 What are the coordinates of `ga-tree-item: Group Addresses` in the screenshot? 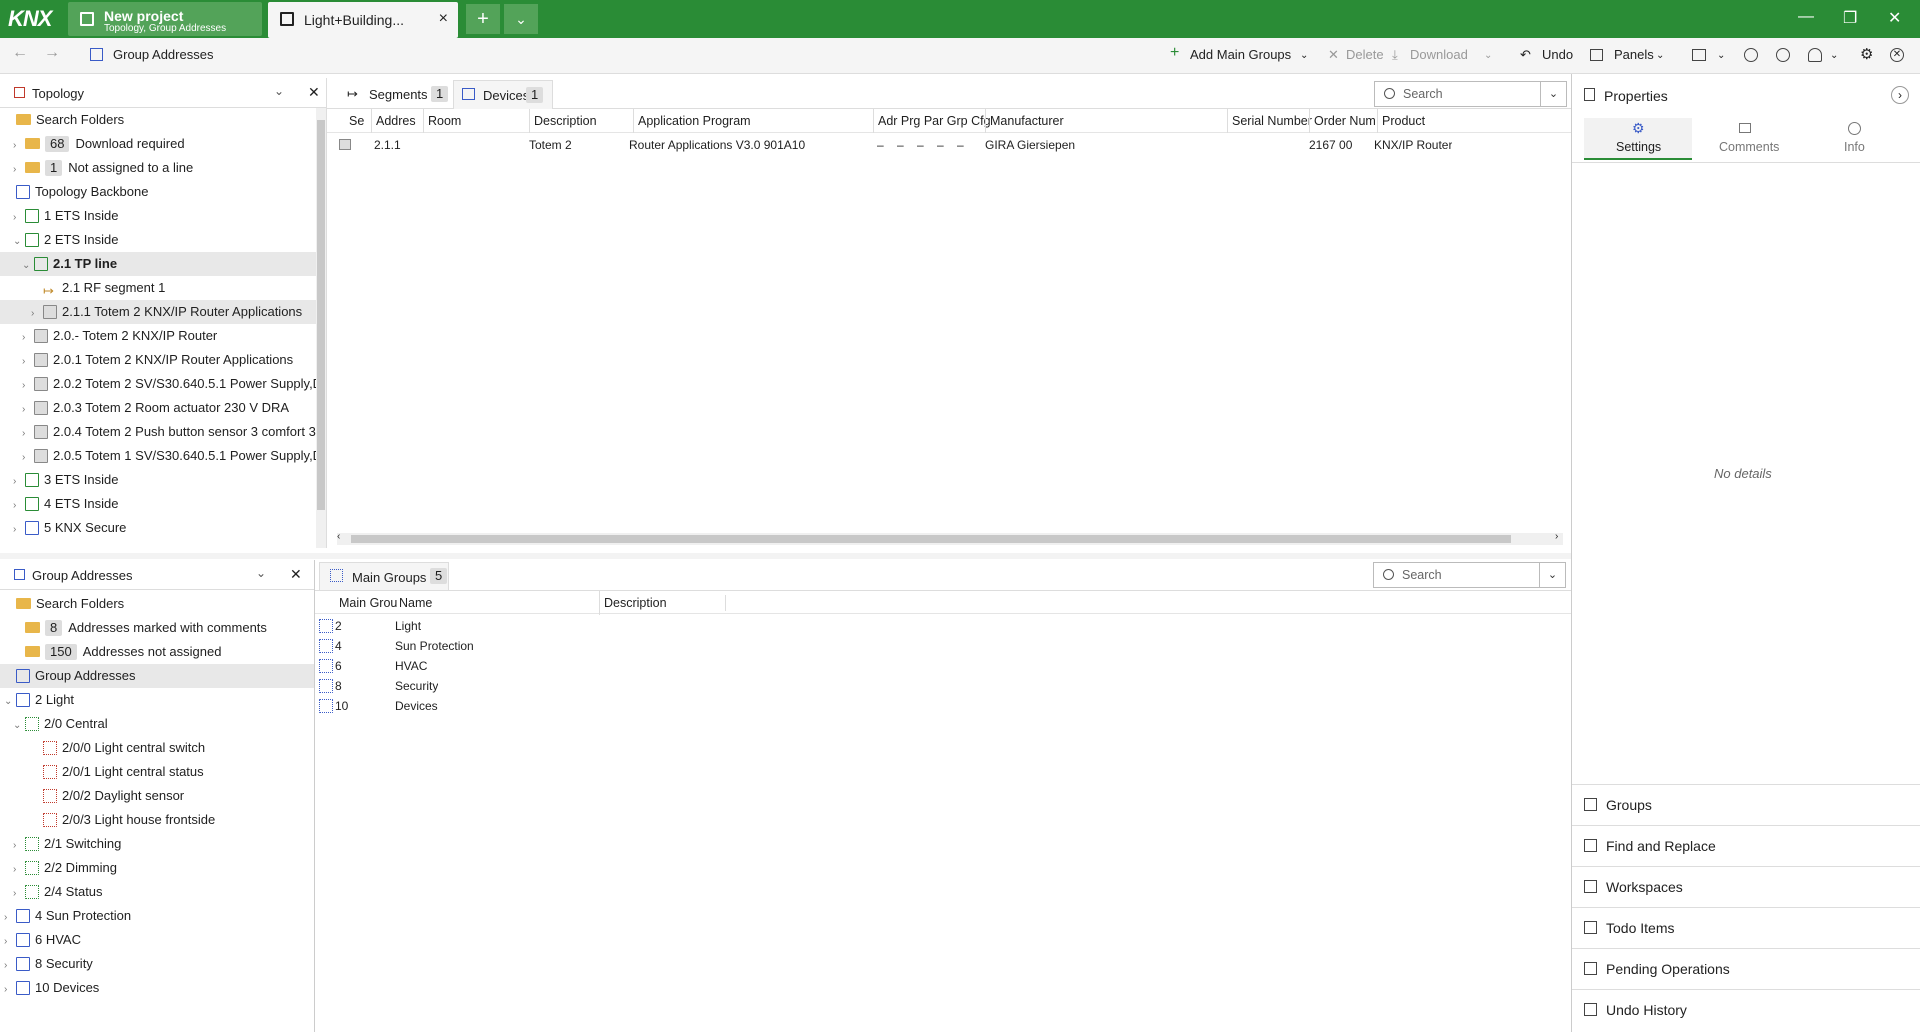 It's located at (157, 676).